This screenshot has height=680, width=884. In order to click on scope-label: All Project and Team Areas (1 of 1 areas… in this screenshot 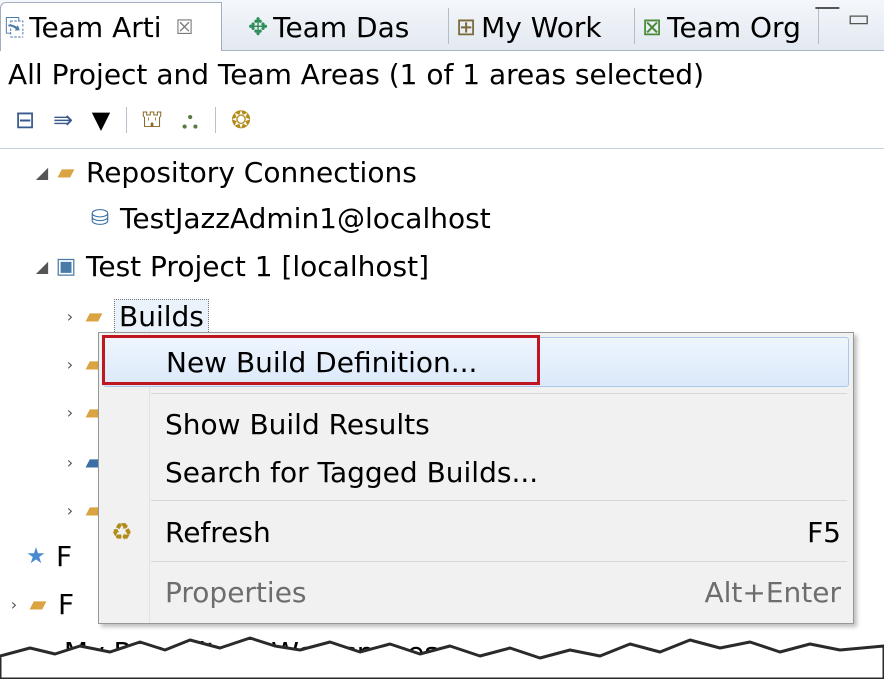, I will do `click(356, 74)`.